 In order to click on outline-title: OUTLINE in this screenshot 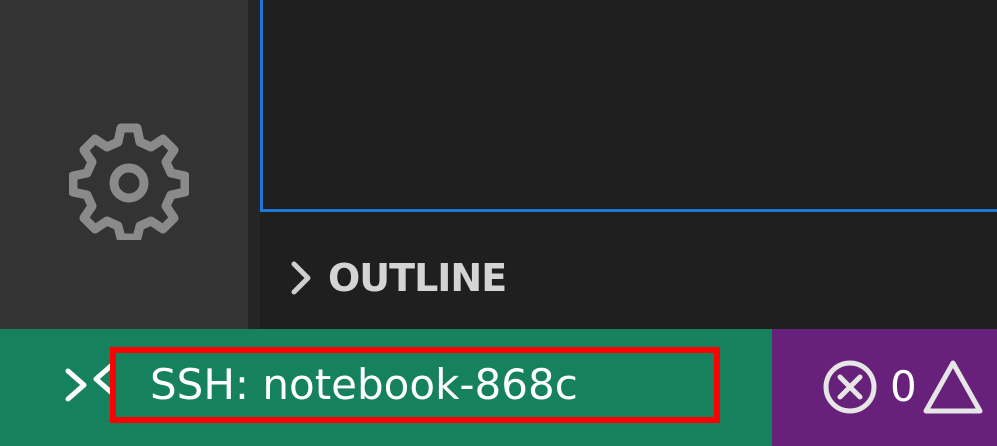, I will do `click(417, 278)`.